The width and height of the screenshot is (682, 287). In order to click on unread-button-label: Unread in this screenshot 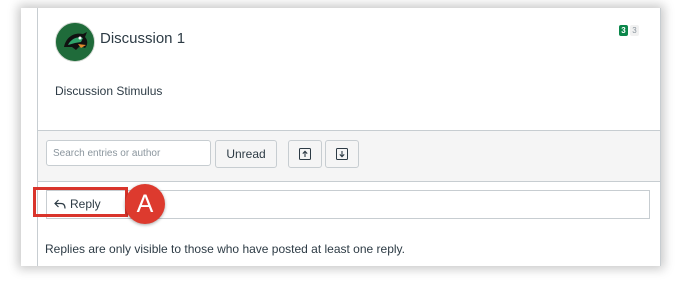, I will do `click(246, 154)`.